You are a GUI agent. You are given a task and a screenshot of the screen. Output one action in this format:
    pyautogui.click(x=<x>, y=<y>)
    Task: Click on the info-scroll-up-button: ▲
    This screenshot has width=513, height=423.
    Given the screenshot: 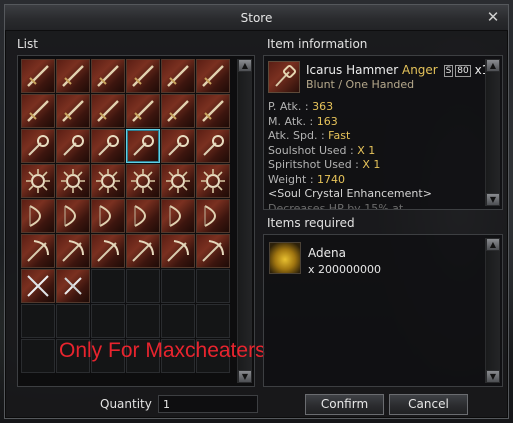 What is the action you would take?
    pyautogui.click(x=493, y=65)
    